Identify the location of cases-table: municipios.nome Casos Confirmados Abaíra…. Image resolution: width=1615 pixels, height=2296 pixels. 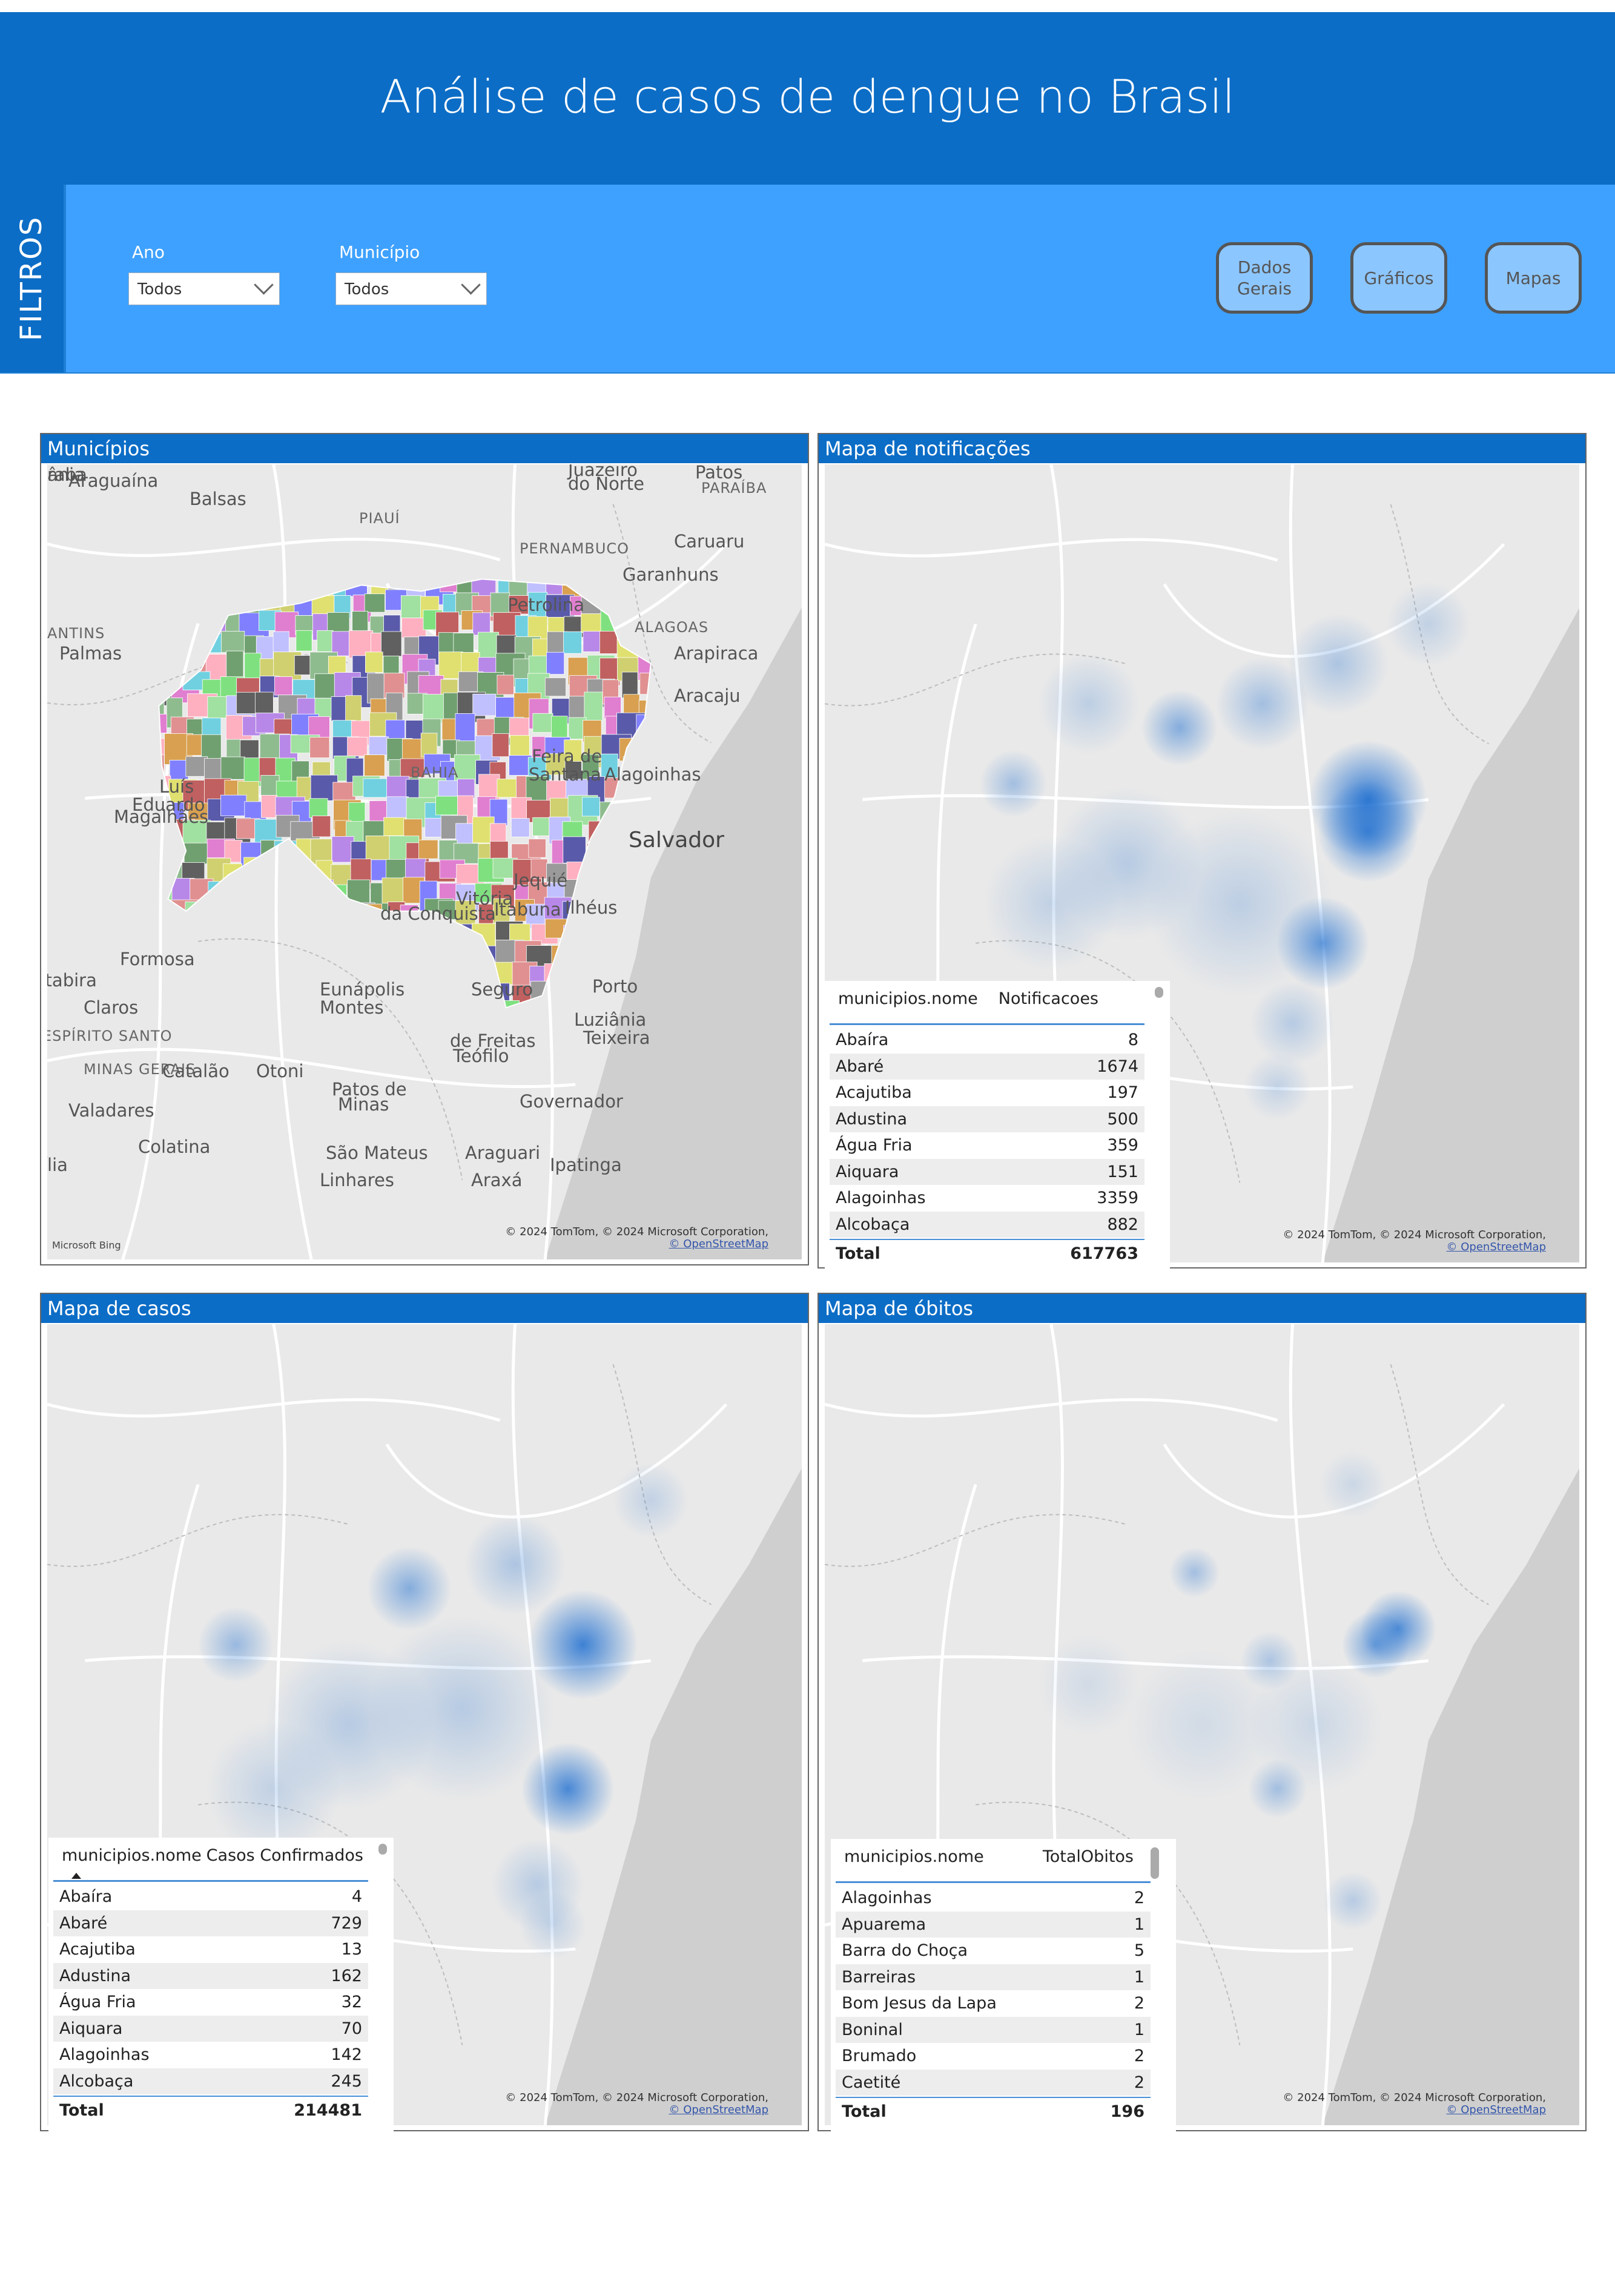
(221, 1985).